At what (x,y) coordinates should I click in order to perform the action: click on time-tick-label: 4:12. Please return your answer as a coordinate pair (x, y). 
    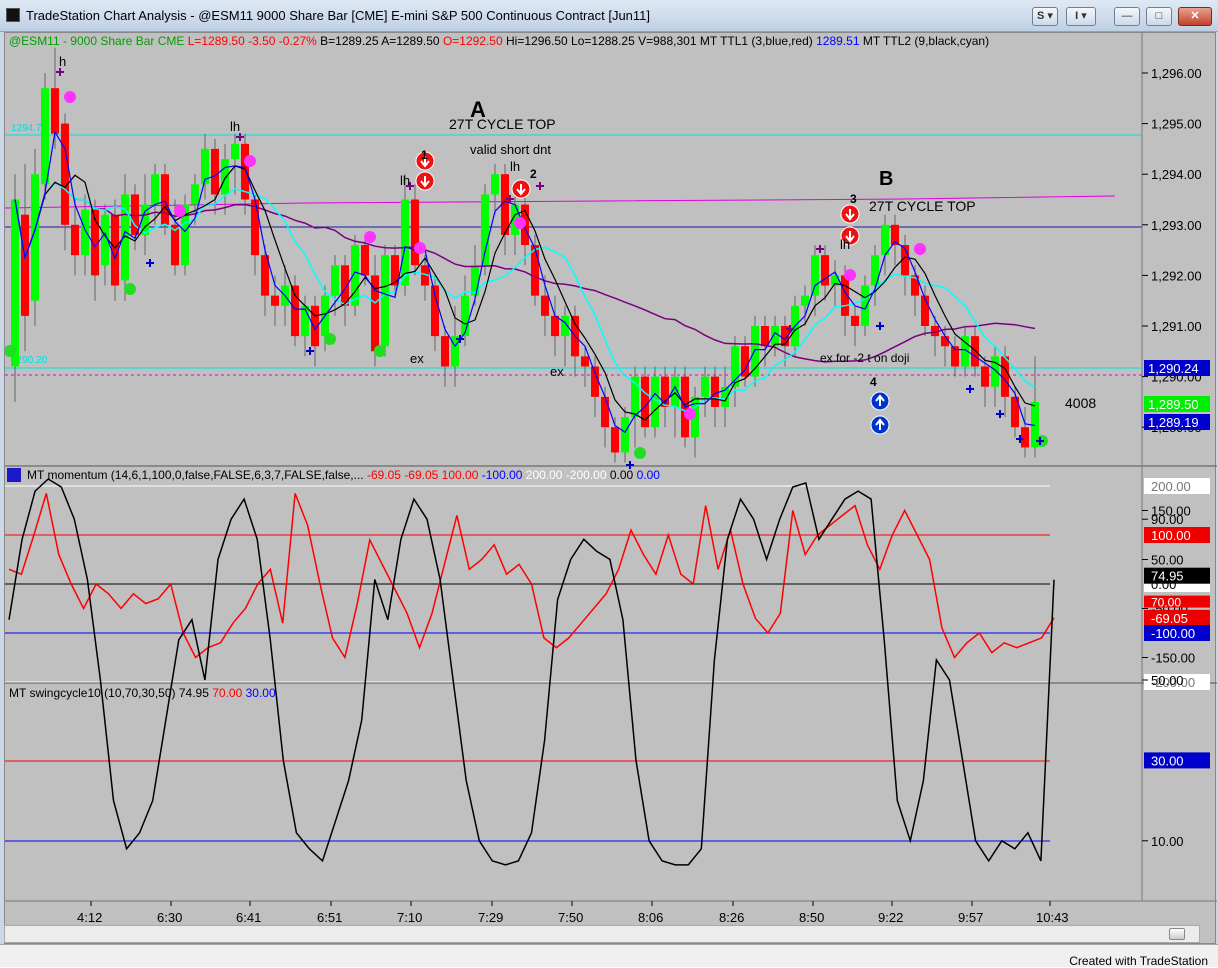
    Looking at the image, I should click on (89, 917).